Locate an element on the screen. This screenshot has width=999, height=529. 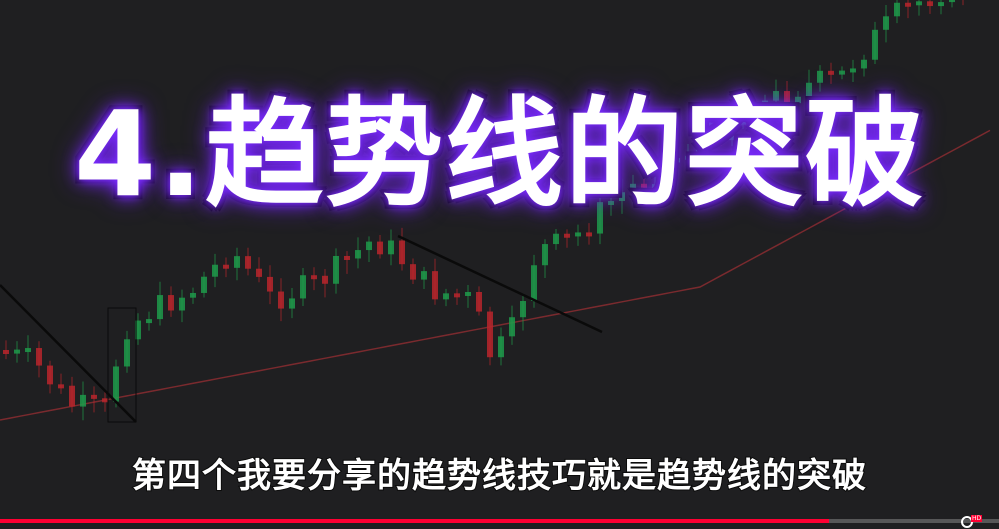
trendline-left is located at coordinates (68, 353).